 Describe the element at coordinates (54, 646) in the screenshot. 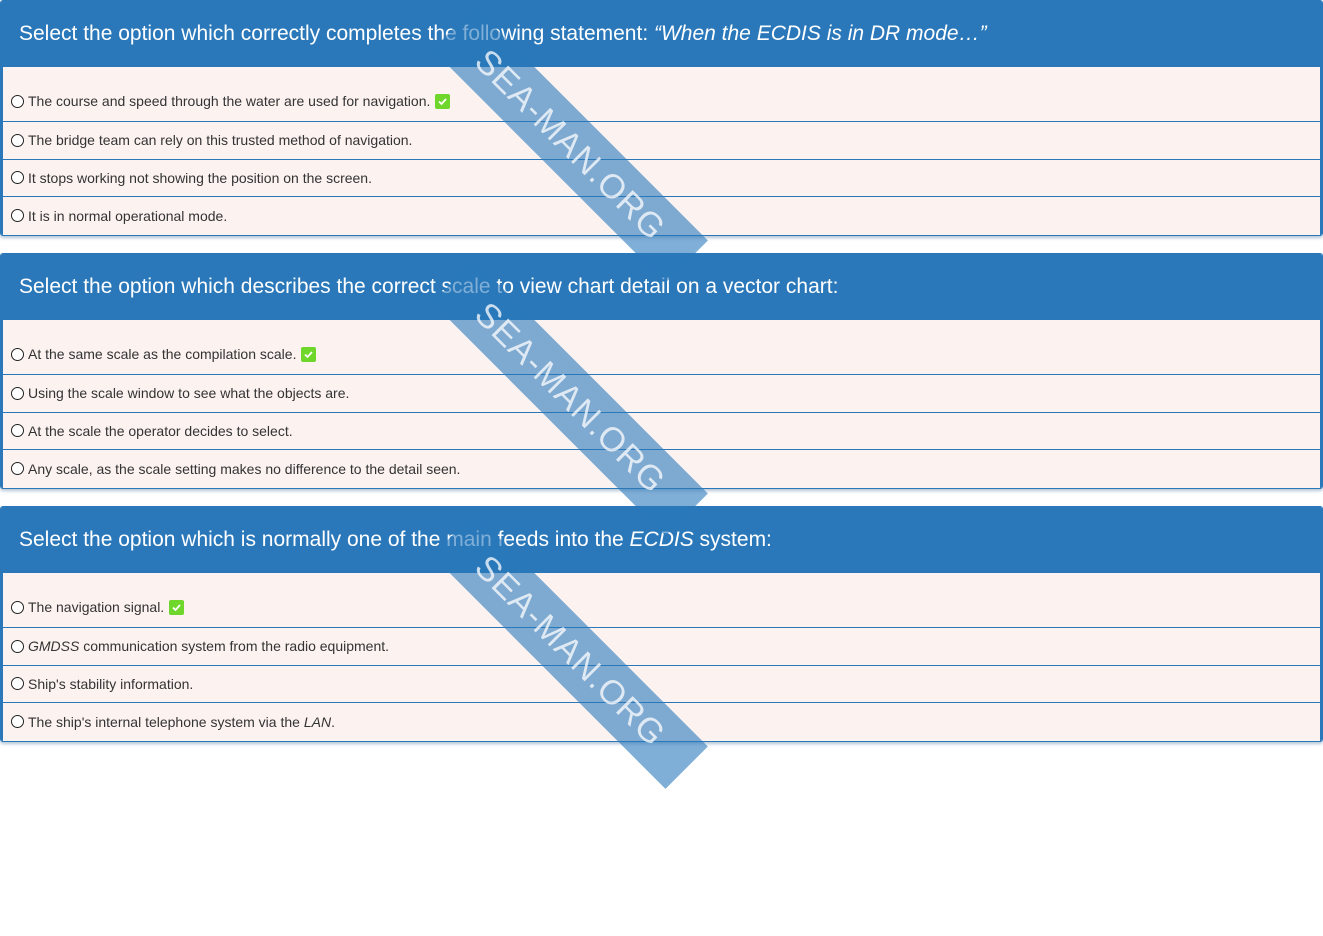

I see `answer-text-italic: GMDSS` at that location.